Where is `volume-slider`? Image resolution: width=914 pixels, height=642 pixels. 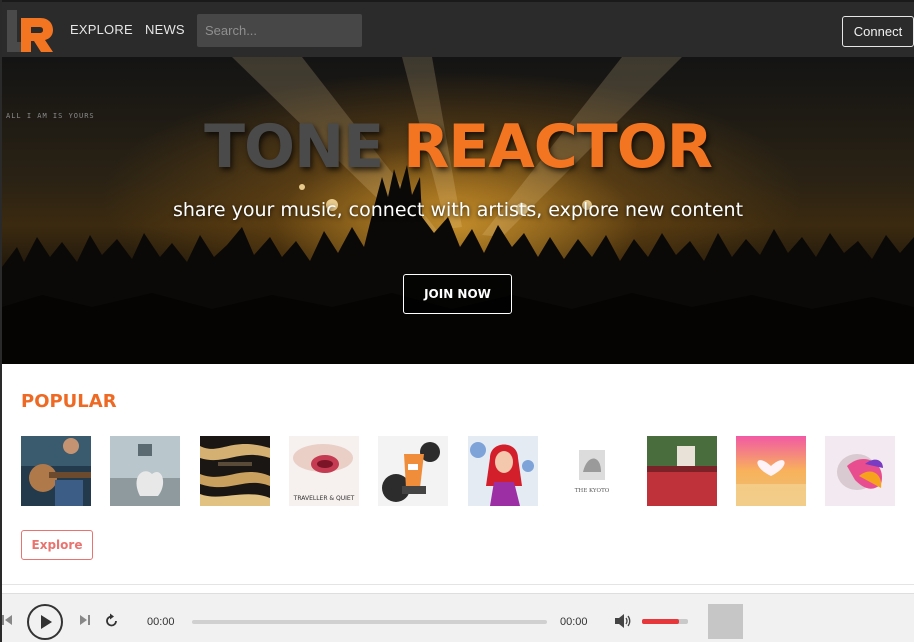 volume-slider is located at coordinates (665, 621).